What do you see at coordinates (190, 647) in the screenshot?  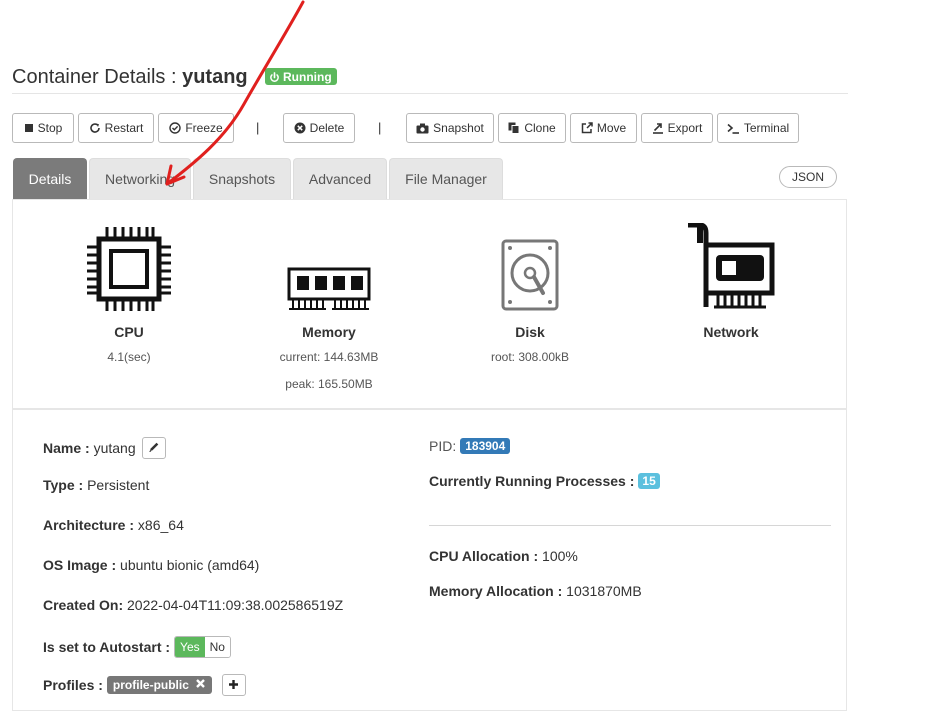 I see `autostart-yes: Yes` at bounding box center [190, 647].